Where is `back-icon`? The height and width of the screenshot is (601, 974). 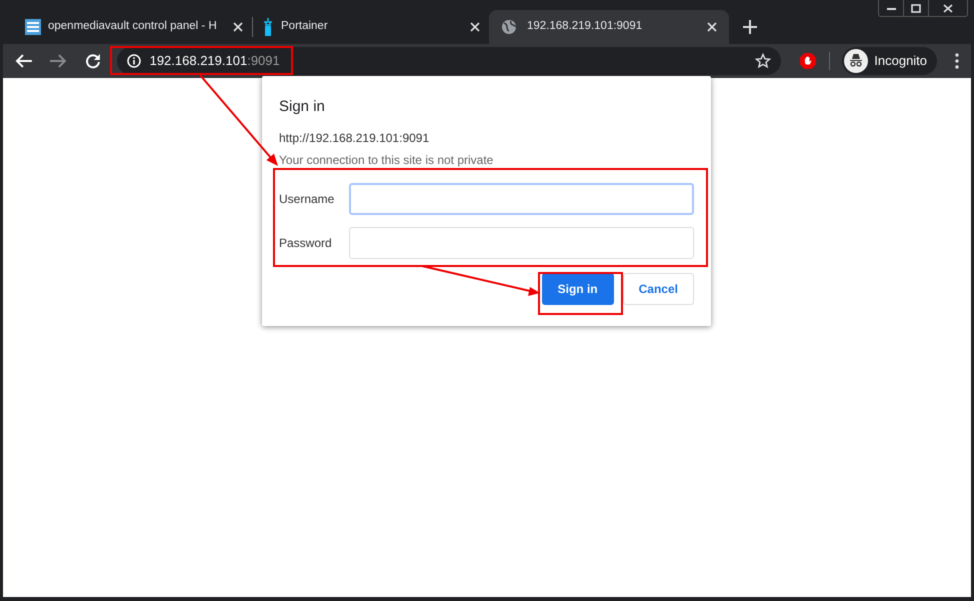 back-icon is located at coordinates (24, 61).